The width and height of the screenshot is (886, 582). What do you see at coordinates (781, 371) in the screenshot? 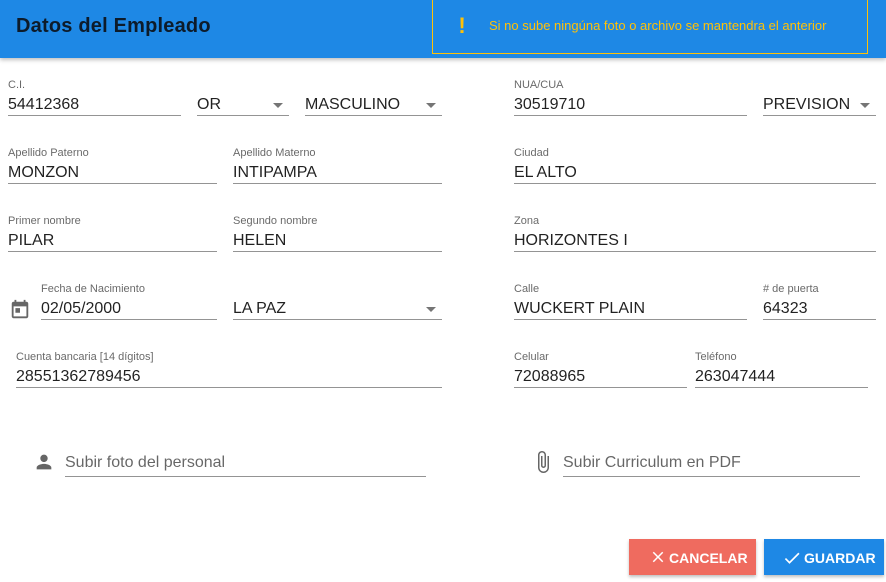
I see `telefono-field: Teléfono 263047444` at bounding box center [781, 371].